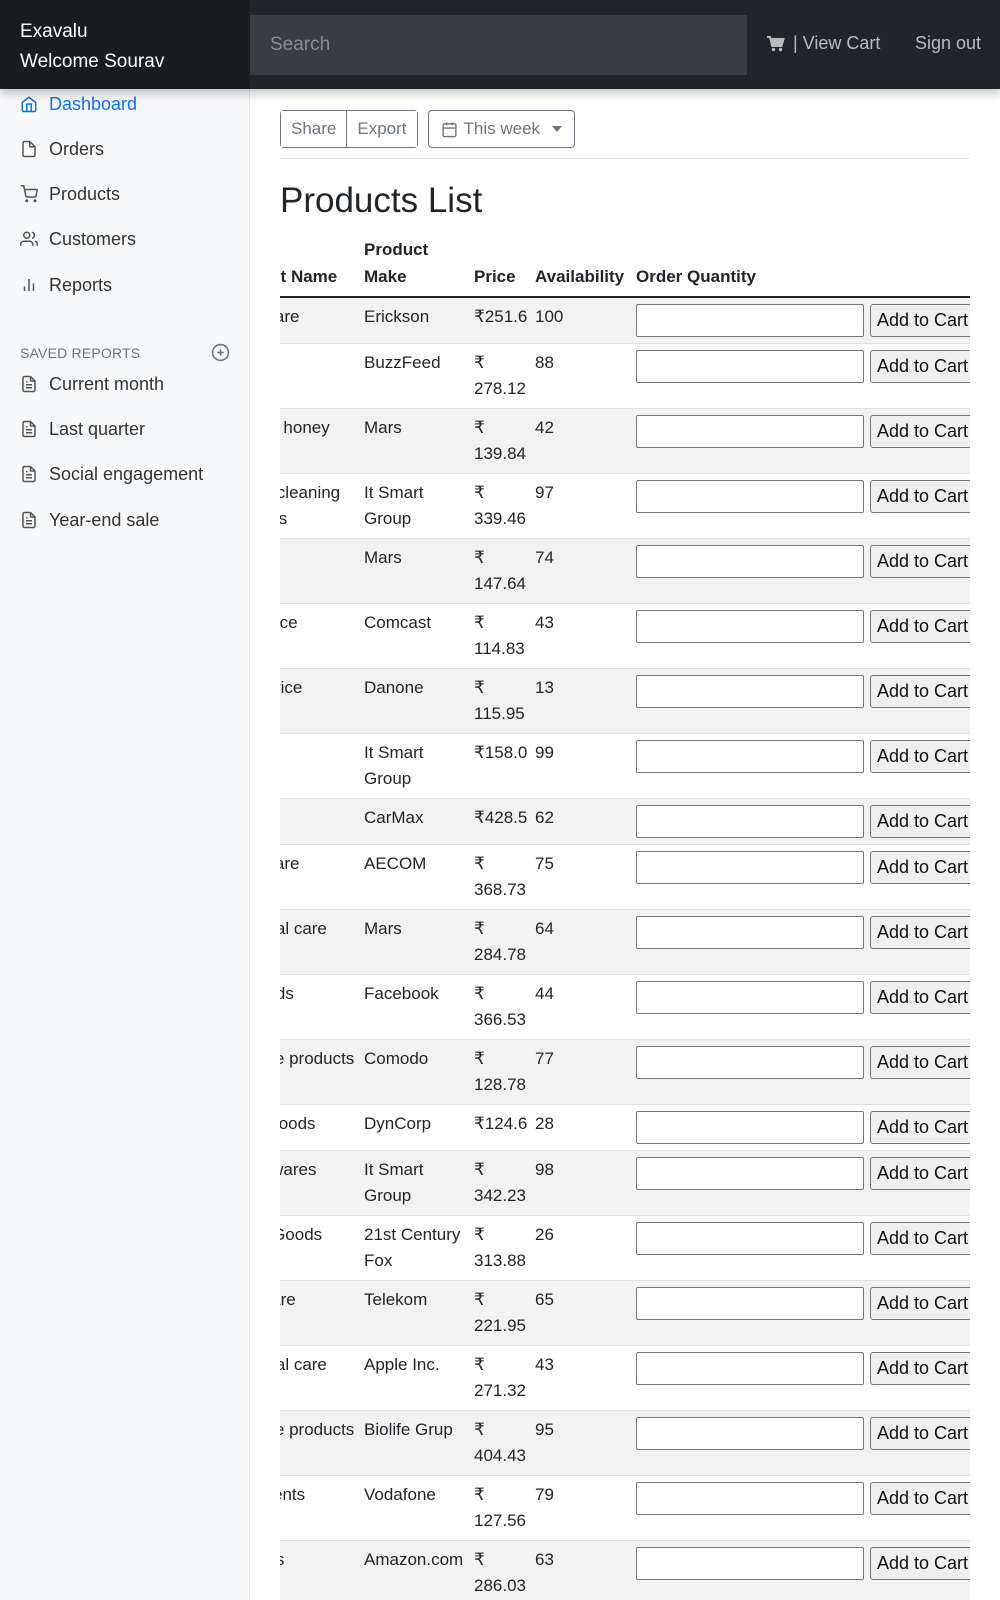 The height and width of the screenshot is (1600, 1000). Describe the element at coordinates (320, 506) in the screenshot. I see `product-name-cell: House-cleaning products` at that location.